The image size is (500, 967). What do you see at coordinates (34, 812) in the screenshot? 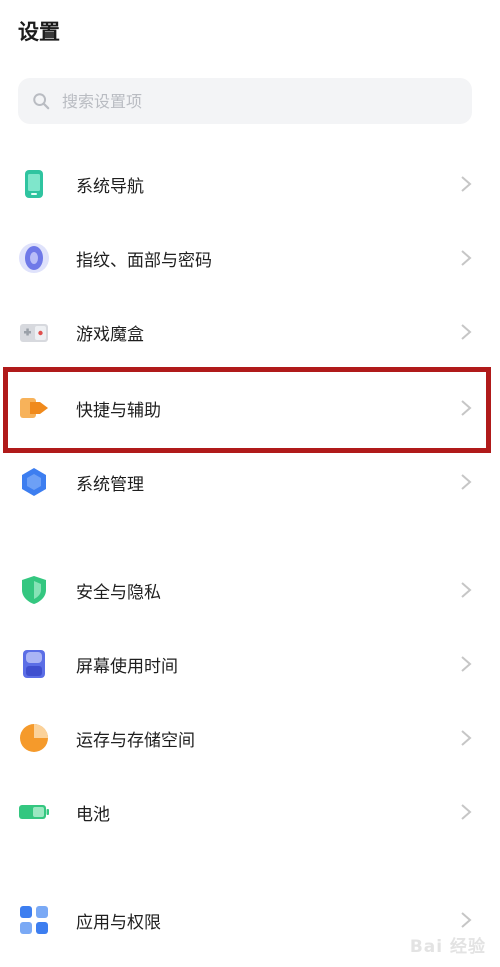
I see `battery-icon` at bounding box center [34, 812].